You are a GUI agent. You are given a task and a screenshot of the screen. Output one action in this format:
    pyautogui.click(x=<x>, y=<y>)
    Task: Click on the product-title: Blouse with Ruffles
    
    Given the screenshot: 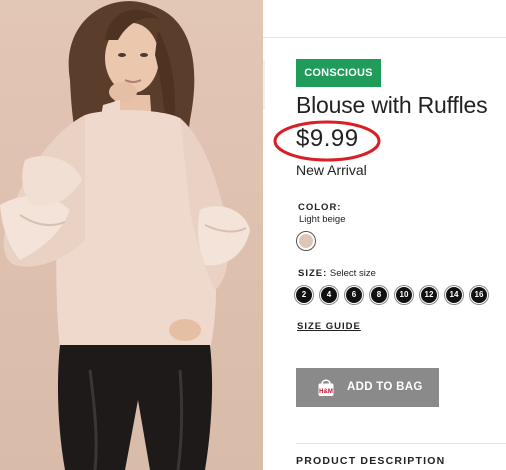 What is the action you would take?
    pyautogui.click(x=392, y=105)
    